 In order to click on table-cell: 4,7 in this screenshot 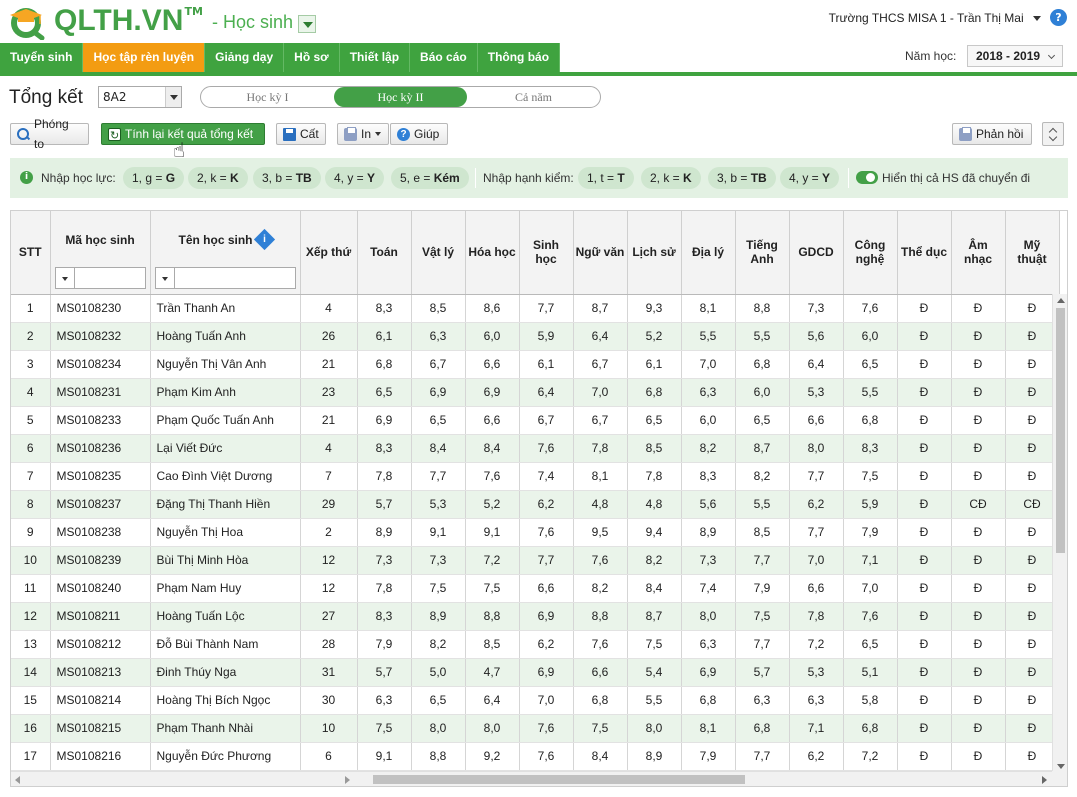, I will do `click(492, 672)`.